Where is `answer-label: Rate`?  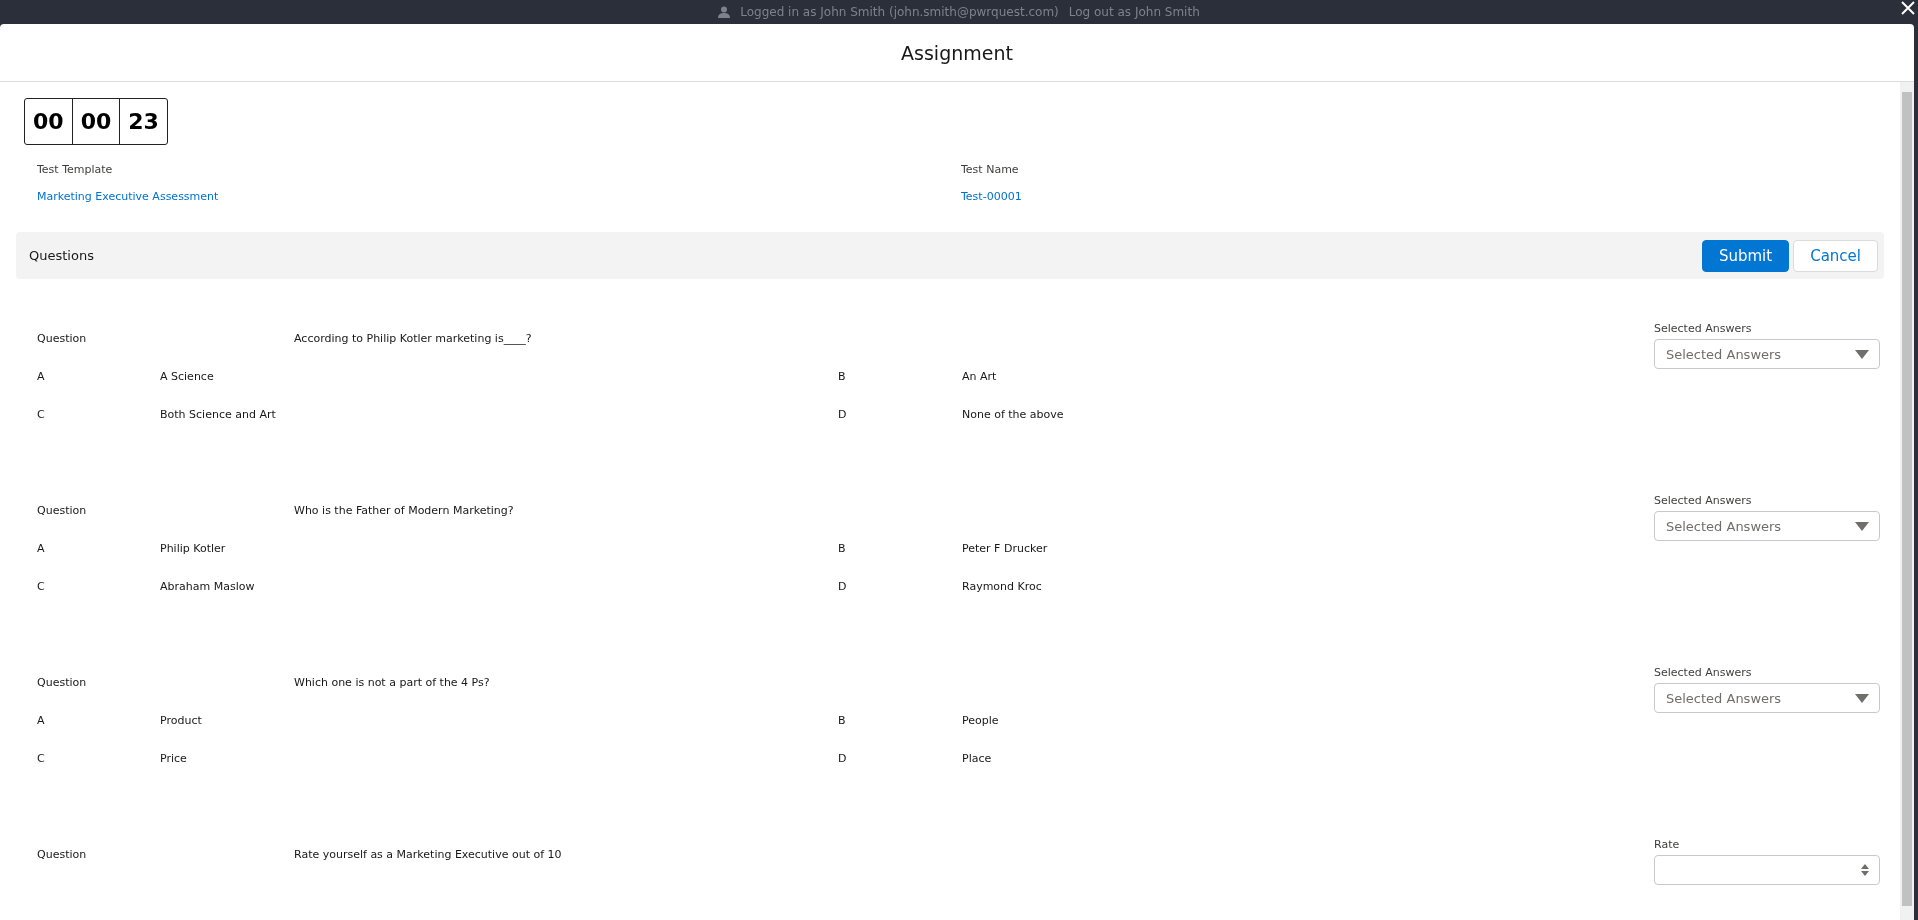 answer-label: Rate is located at coordinates (1667, 844).